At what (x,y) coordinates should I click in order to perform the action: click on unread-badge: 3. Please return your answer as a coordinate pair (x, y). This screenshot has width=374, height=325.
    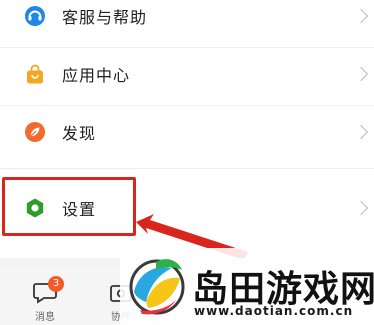
    Looking at the image, I should click on (56, 284).